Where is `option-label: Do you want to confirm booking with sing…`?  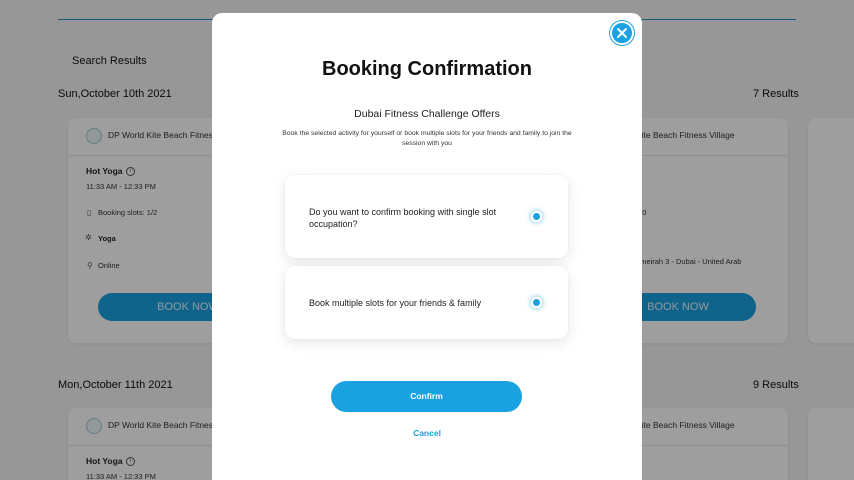 option-label: Do you want to confirm booking with sing… is located at coordinates (403, 218).